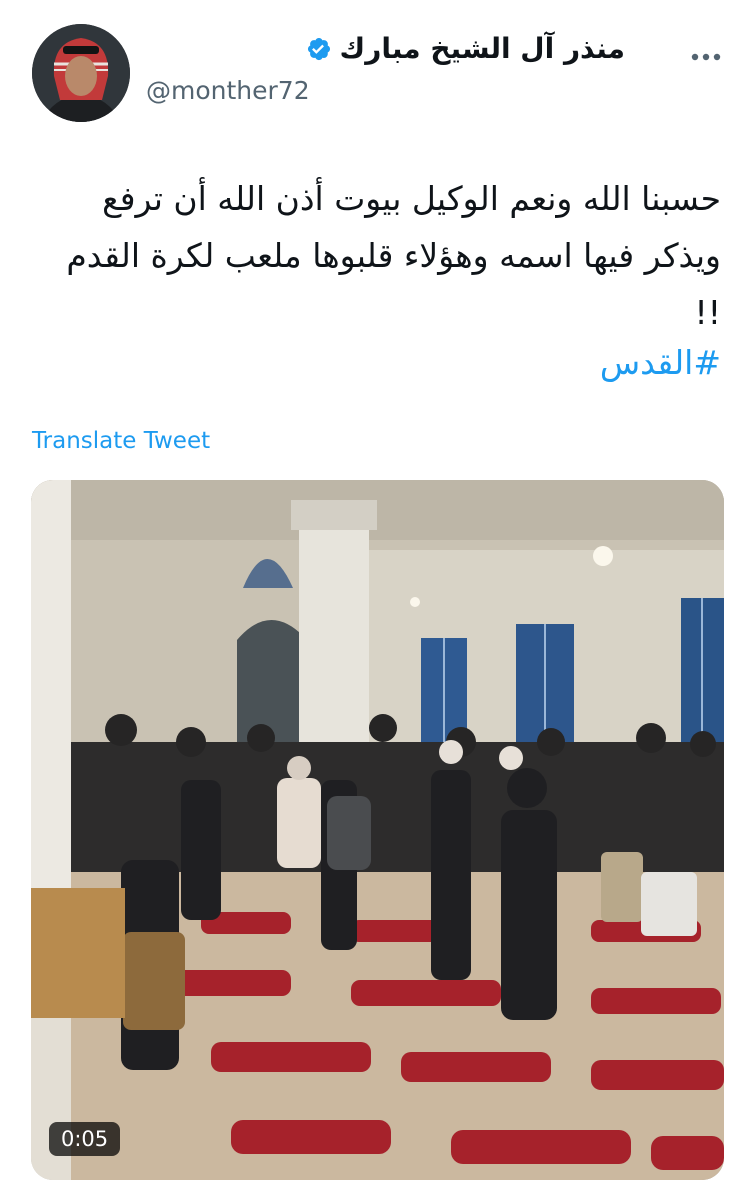  What do you see at coordinates (318, 48) in the screenshot?
I see `verified-badge-icon` at bounding box center [318, 48].